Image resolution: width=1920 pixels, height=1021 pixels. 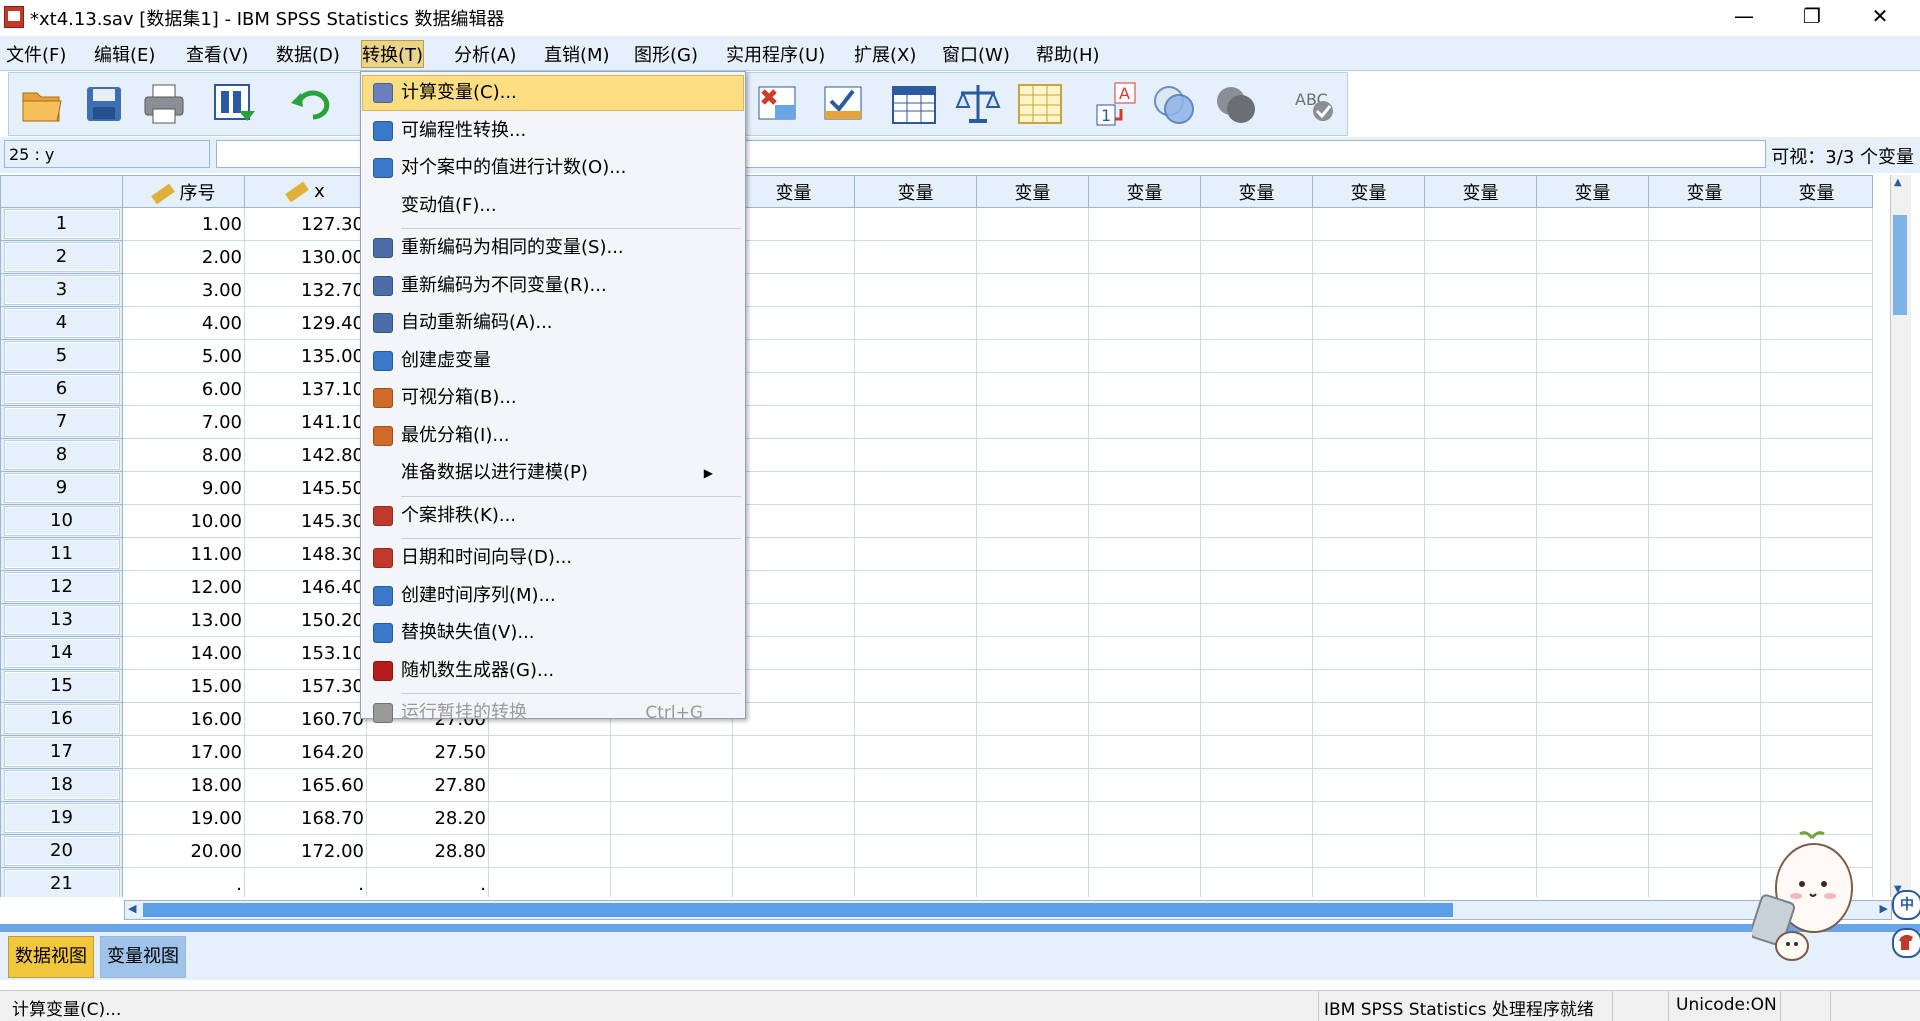 I want to click on horizontal-scrollbar: ◀ ▶, so click(x=1008, y=910).